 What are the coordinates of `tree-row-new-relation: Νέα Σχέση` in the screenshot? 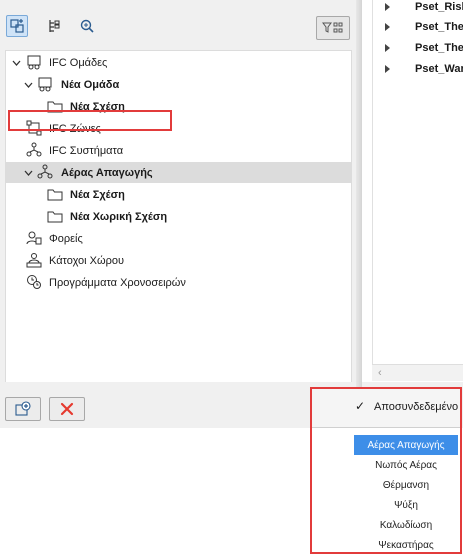 It's located at (178, 194).